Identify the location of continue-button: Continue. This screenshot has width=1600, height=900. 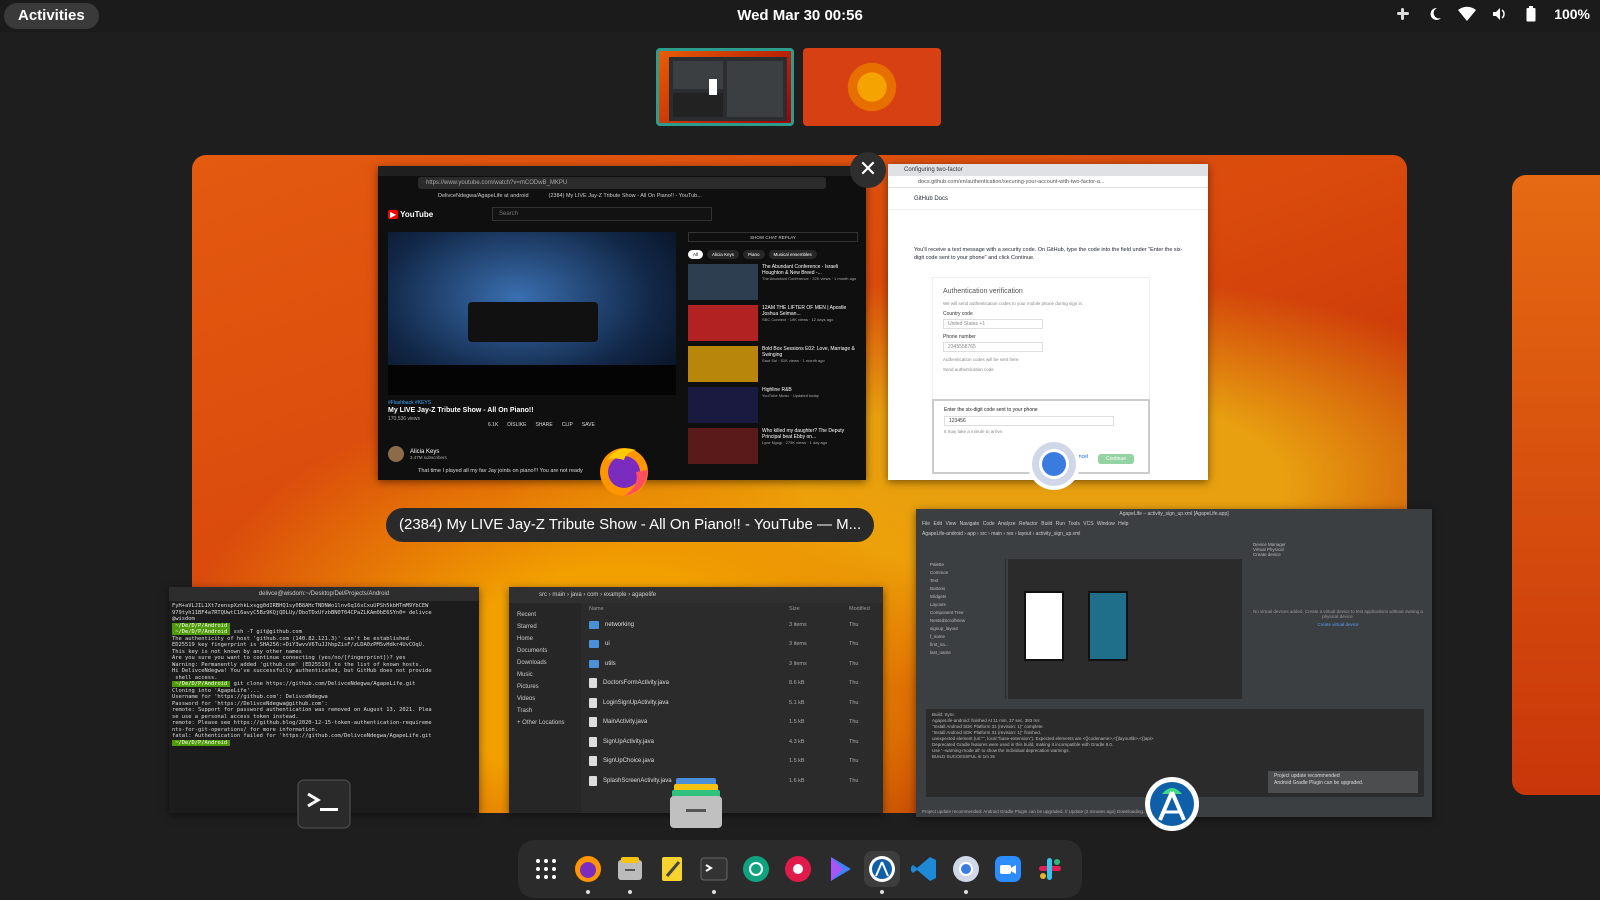
(1115, 459).